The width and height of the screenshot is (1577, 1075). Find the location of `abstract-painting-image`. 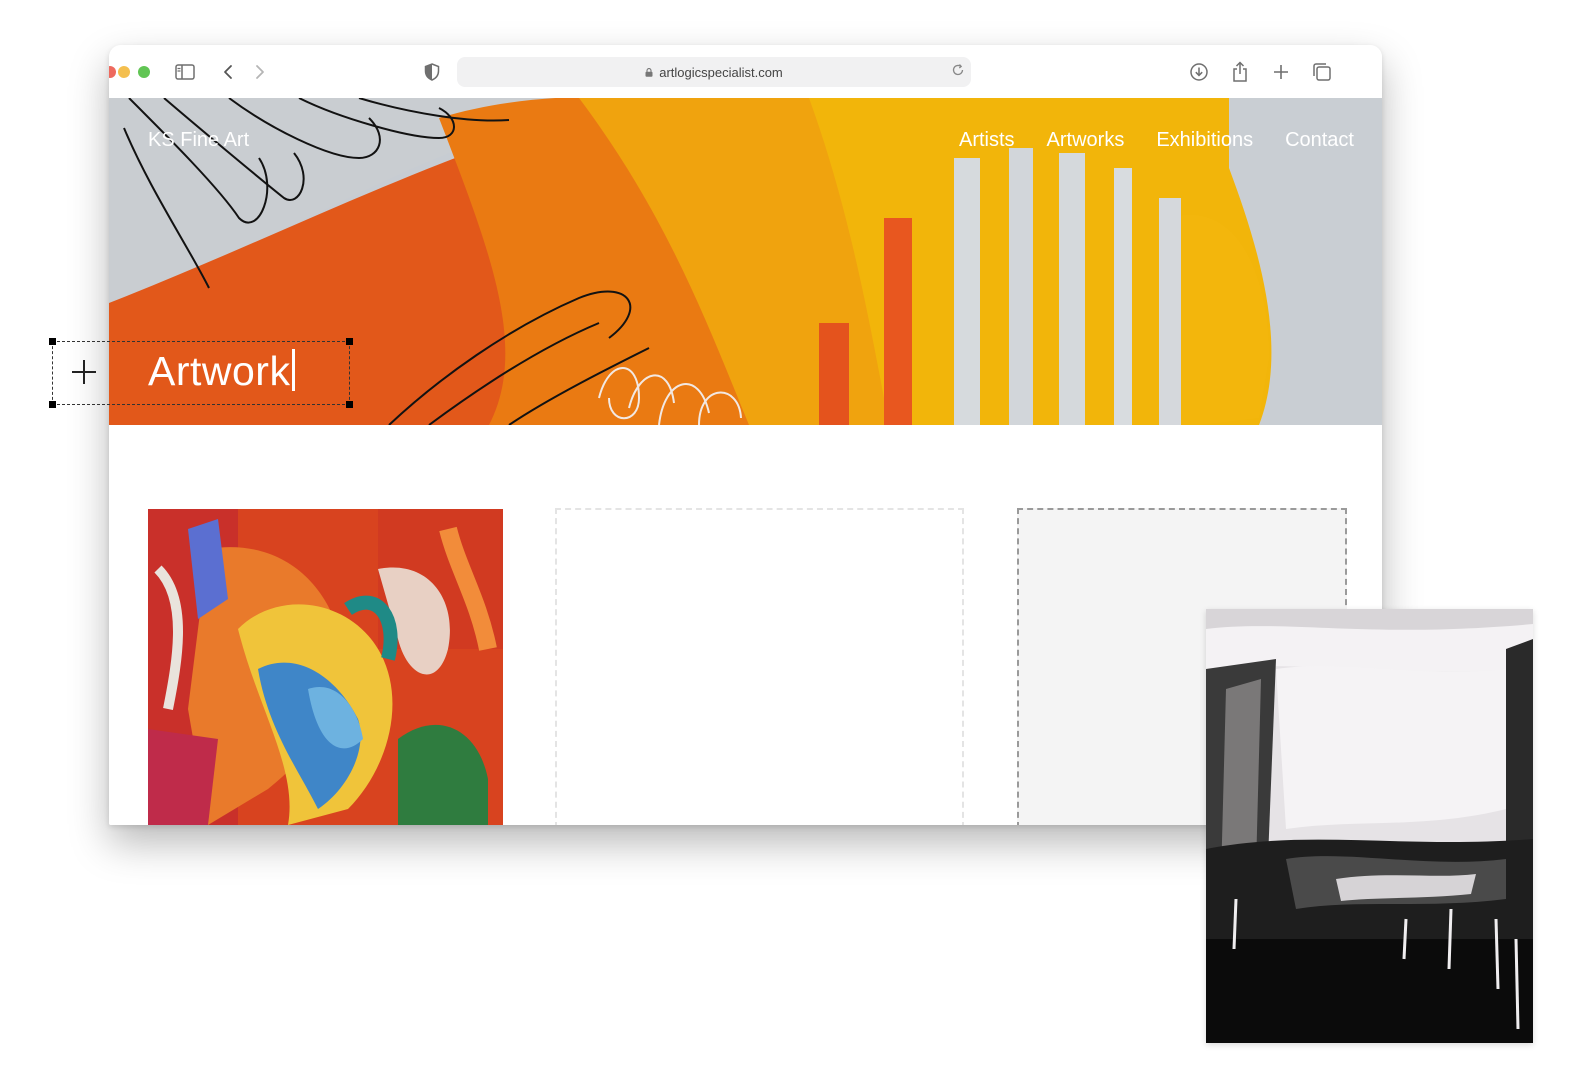

abstract-painting-image is located at coordinates (325, 667).